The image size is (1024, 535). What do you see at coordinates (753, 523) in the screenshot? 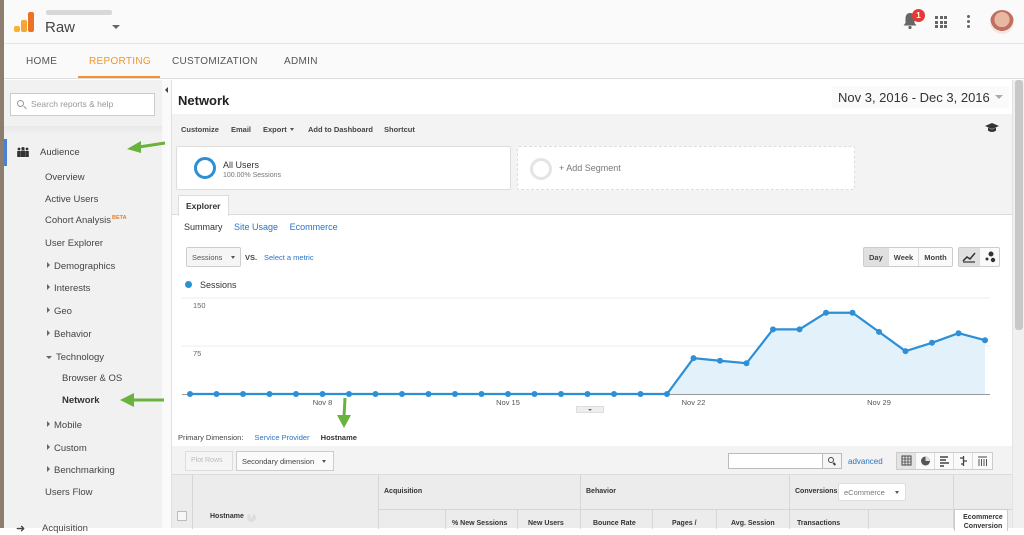
I see `column-avg-session-duration: Avg. Session` at bounding box center [753, 523].